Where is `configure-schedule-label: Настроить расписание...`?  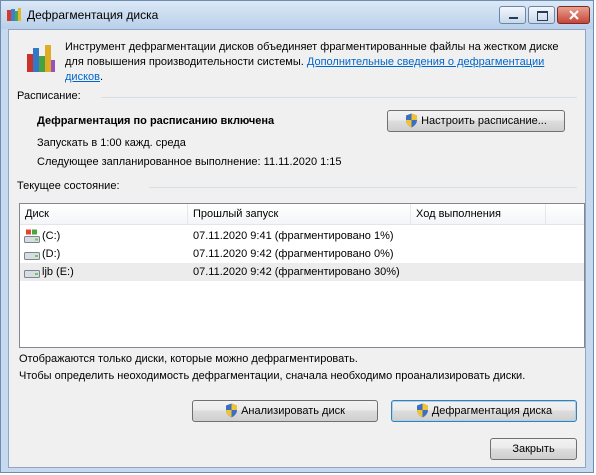
configure-schedule-label: Настроить расписание... is located at coordinates (484, 121).